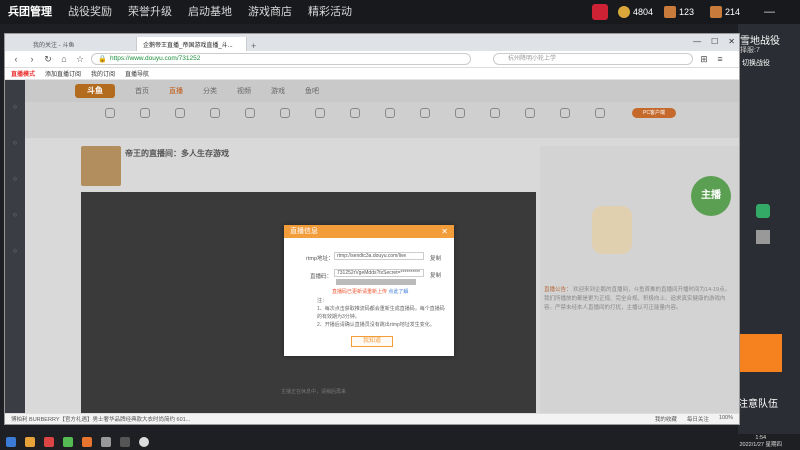  What do you see at coordinates (177, 153) in the screenshot?
I see `stream-title: 帝王的直播间：多人生存游戏` at bounding box center [177, 153].